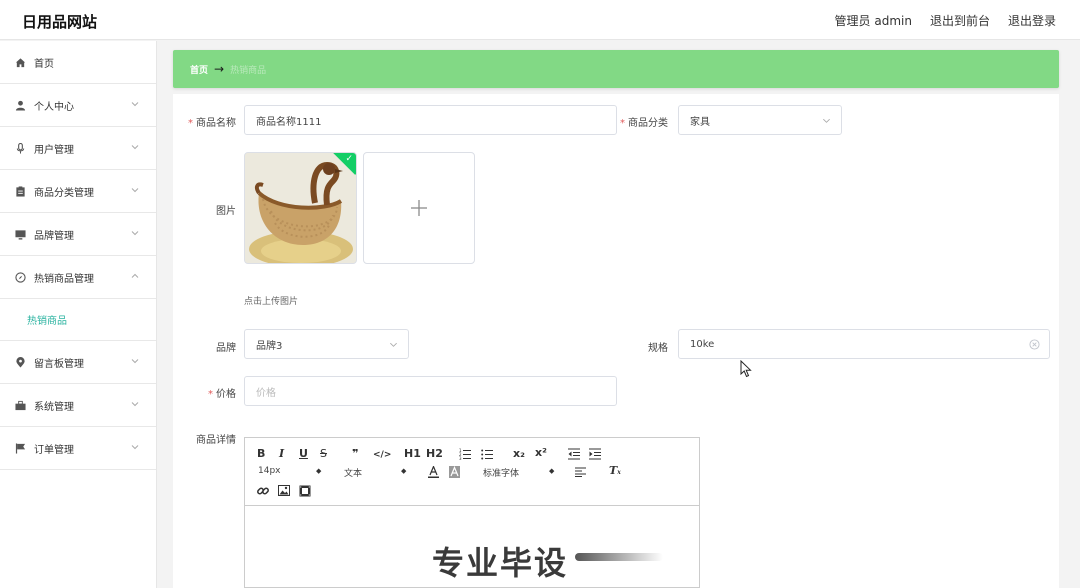 This screenshot has height=588, width=1080. Describe the element at coordinates (433, 472) in the screenshot. I see `font-color-icon` at that location.